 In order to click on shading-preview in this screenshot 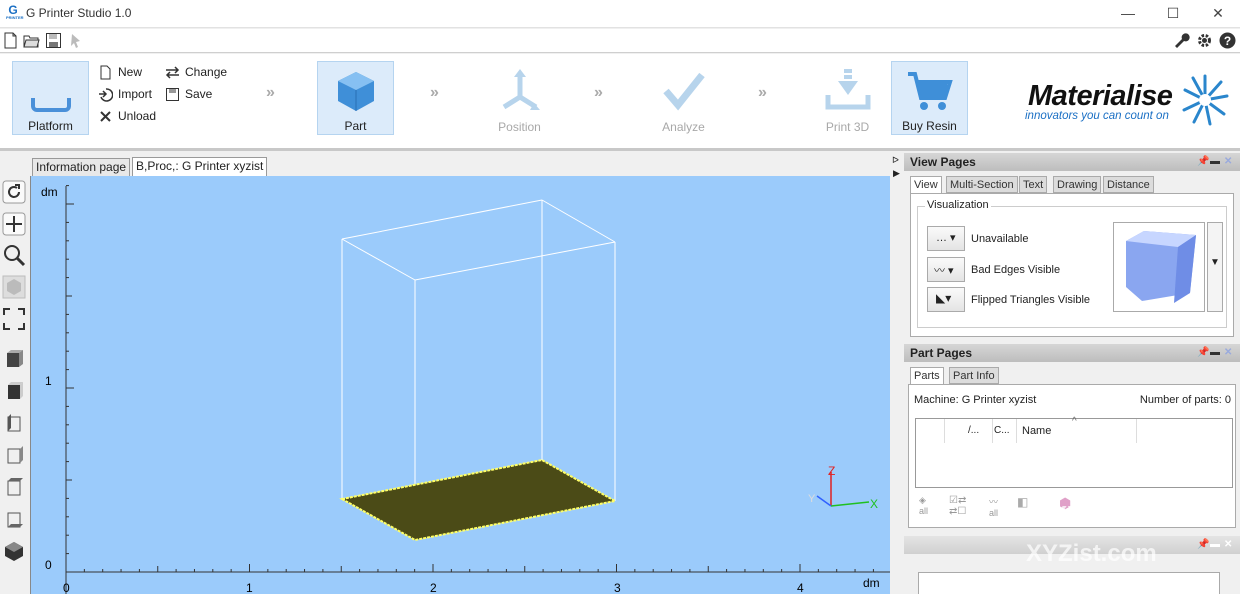, I will do `click(1159, 267)`.